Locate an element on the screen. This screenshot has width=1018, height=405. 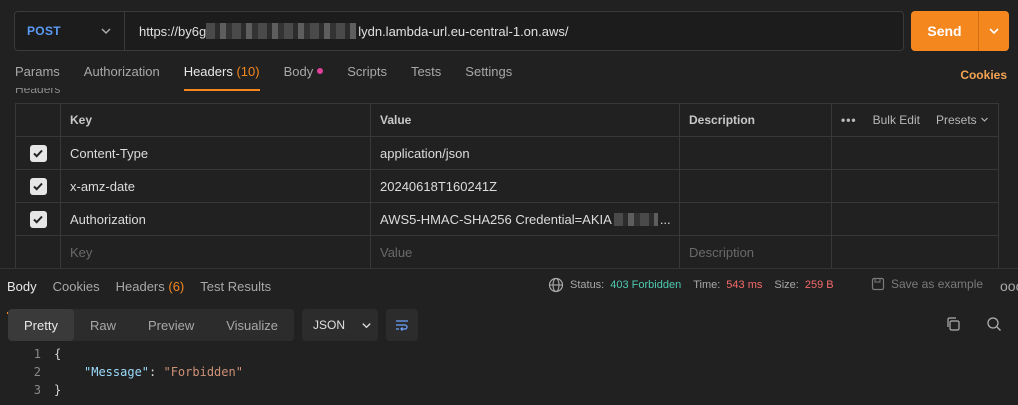
response-headers-count: (6) is located at coordinates (176, 286).